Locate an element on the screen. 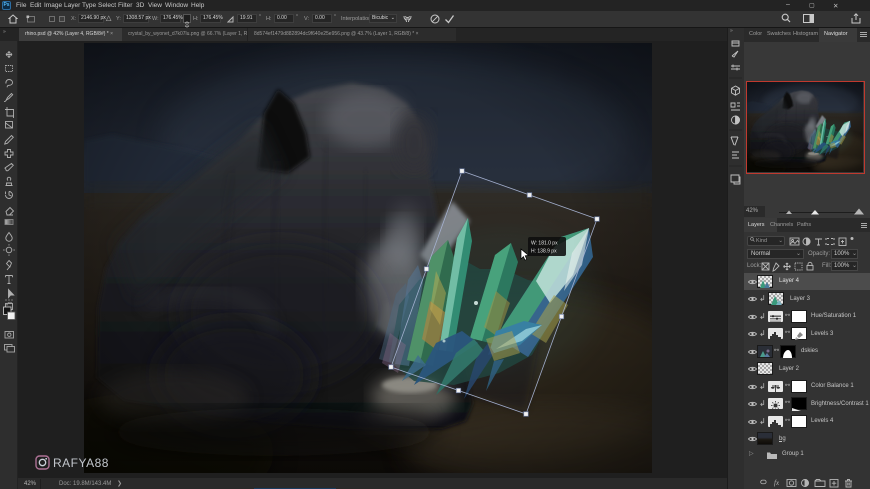  svg-text: fx is located at coordinates (777, 483).